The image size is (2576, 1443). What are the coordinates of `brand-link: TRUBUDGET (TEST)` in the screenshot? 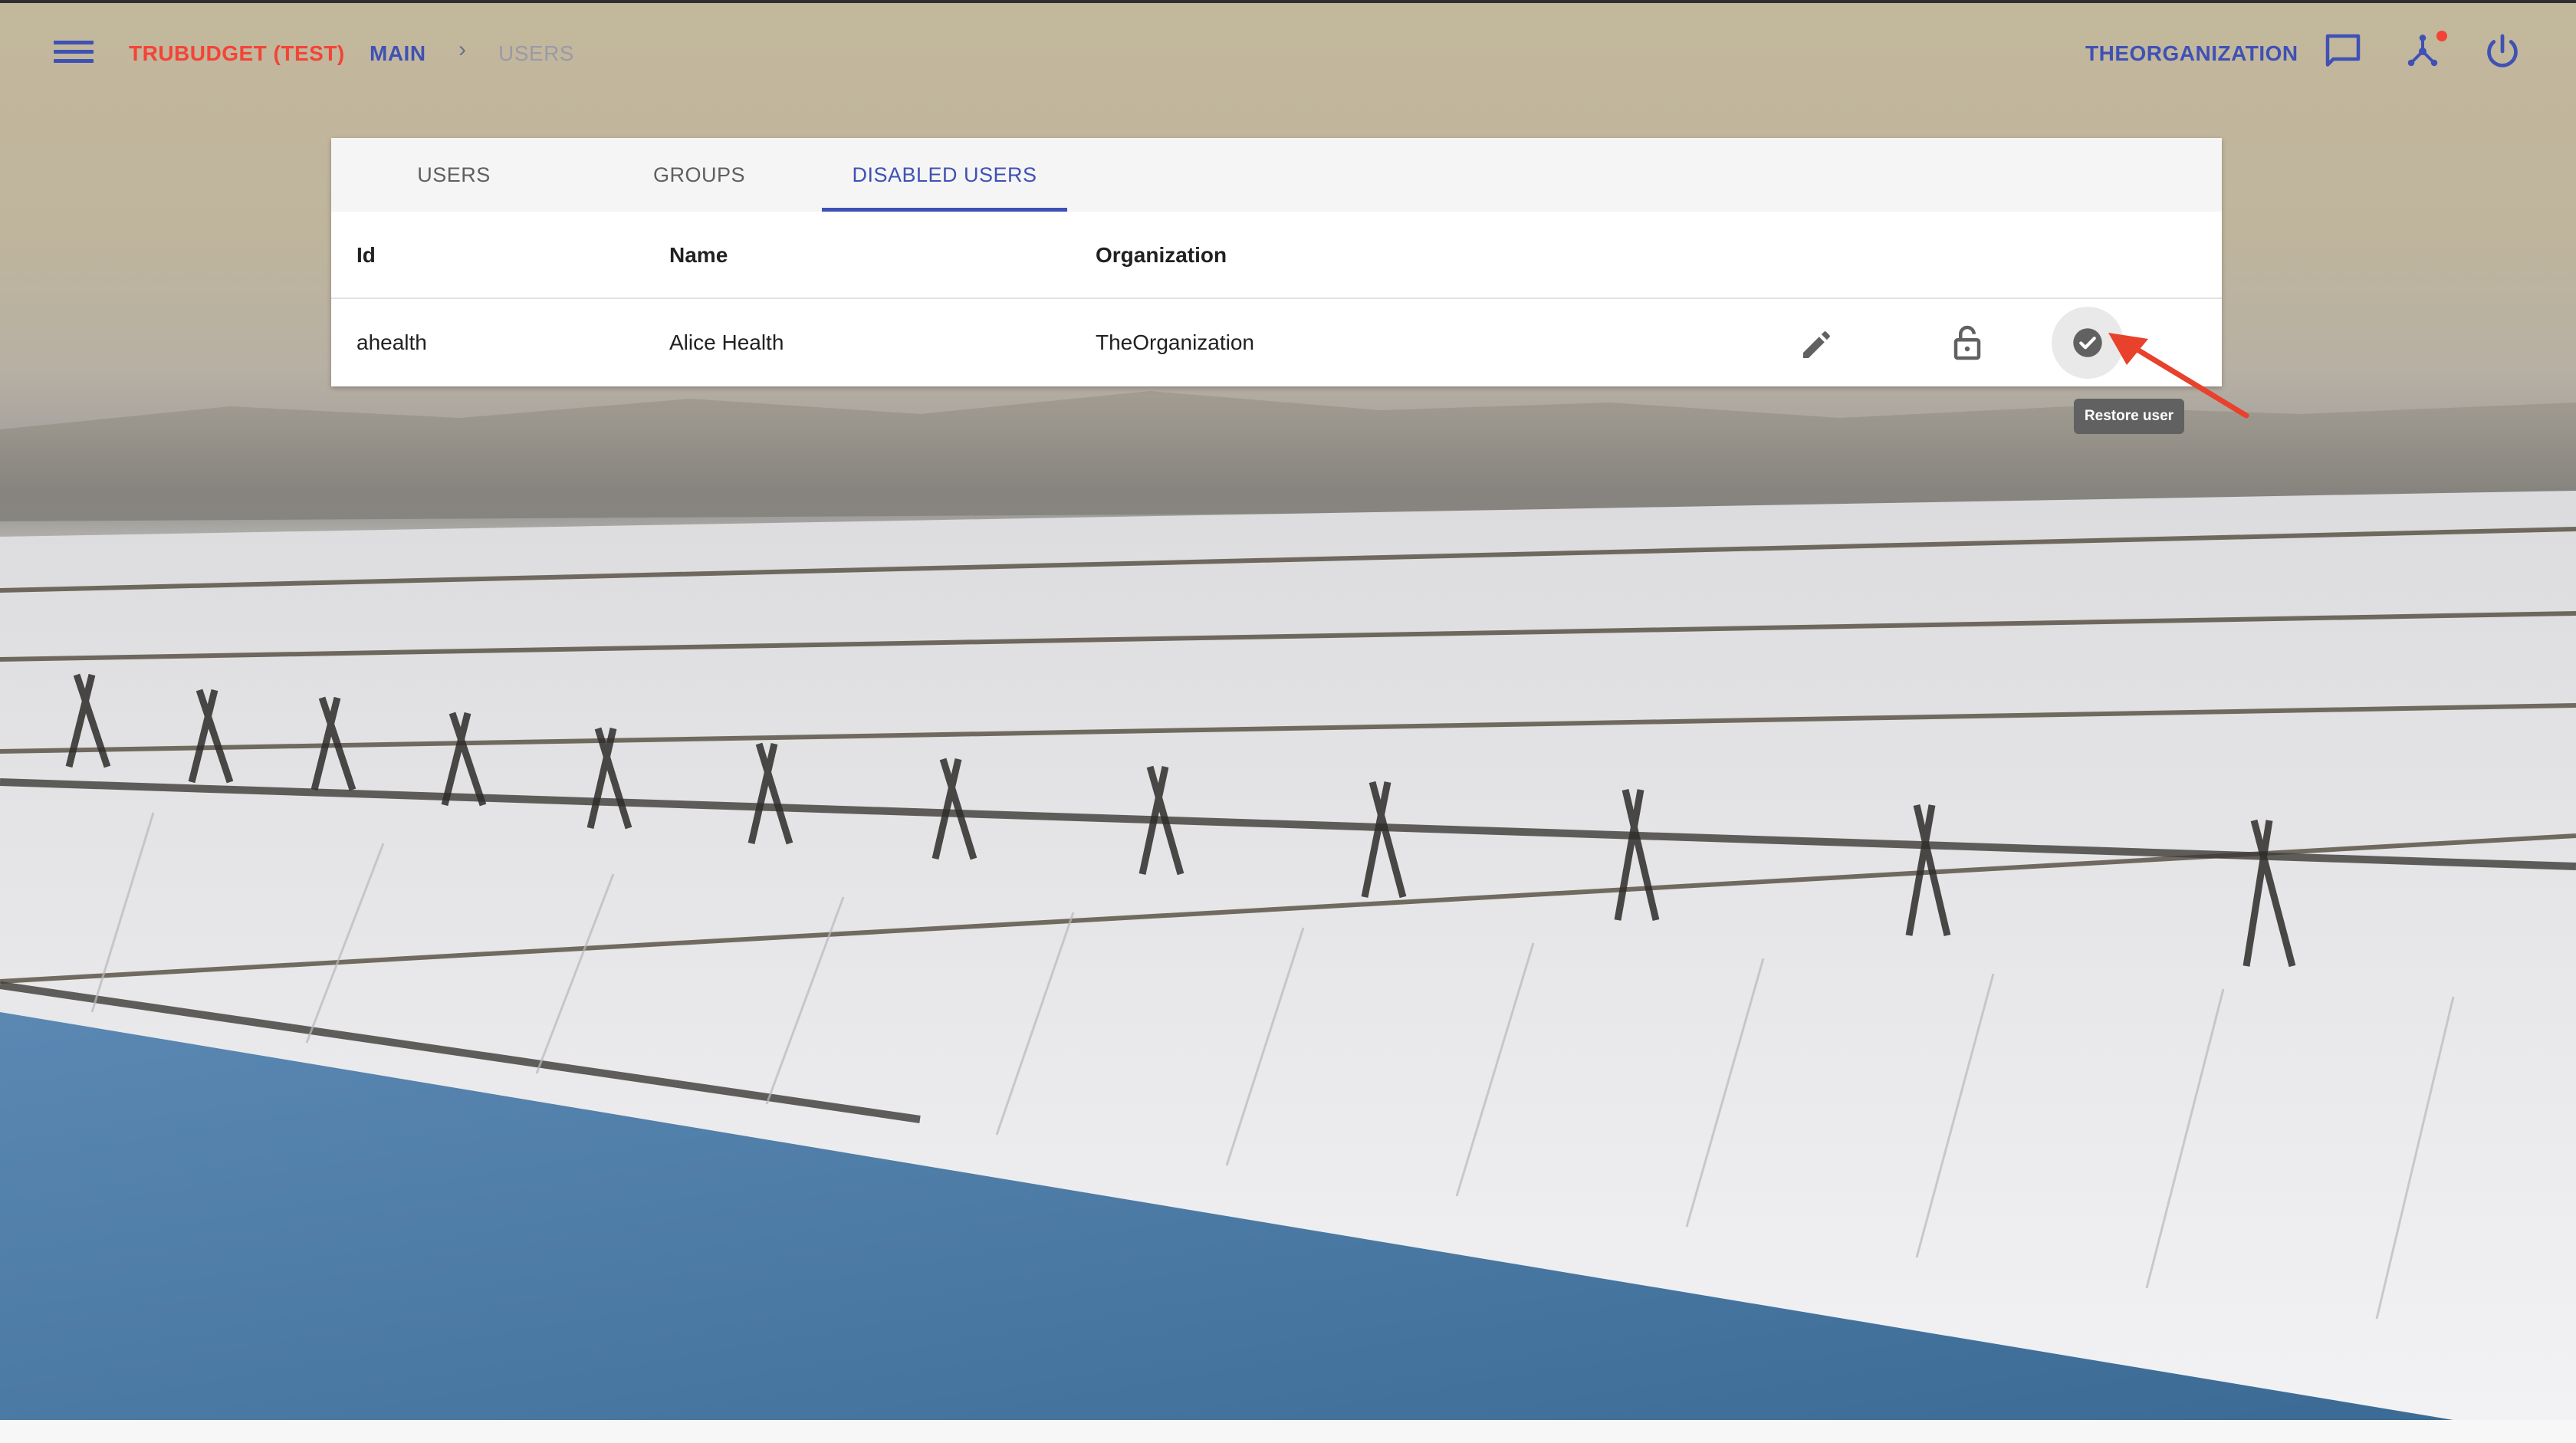 It's located at (237, 54).